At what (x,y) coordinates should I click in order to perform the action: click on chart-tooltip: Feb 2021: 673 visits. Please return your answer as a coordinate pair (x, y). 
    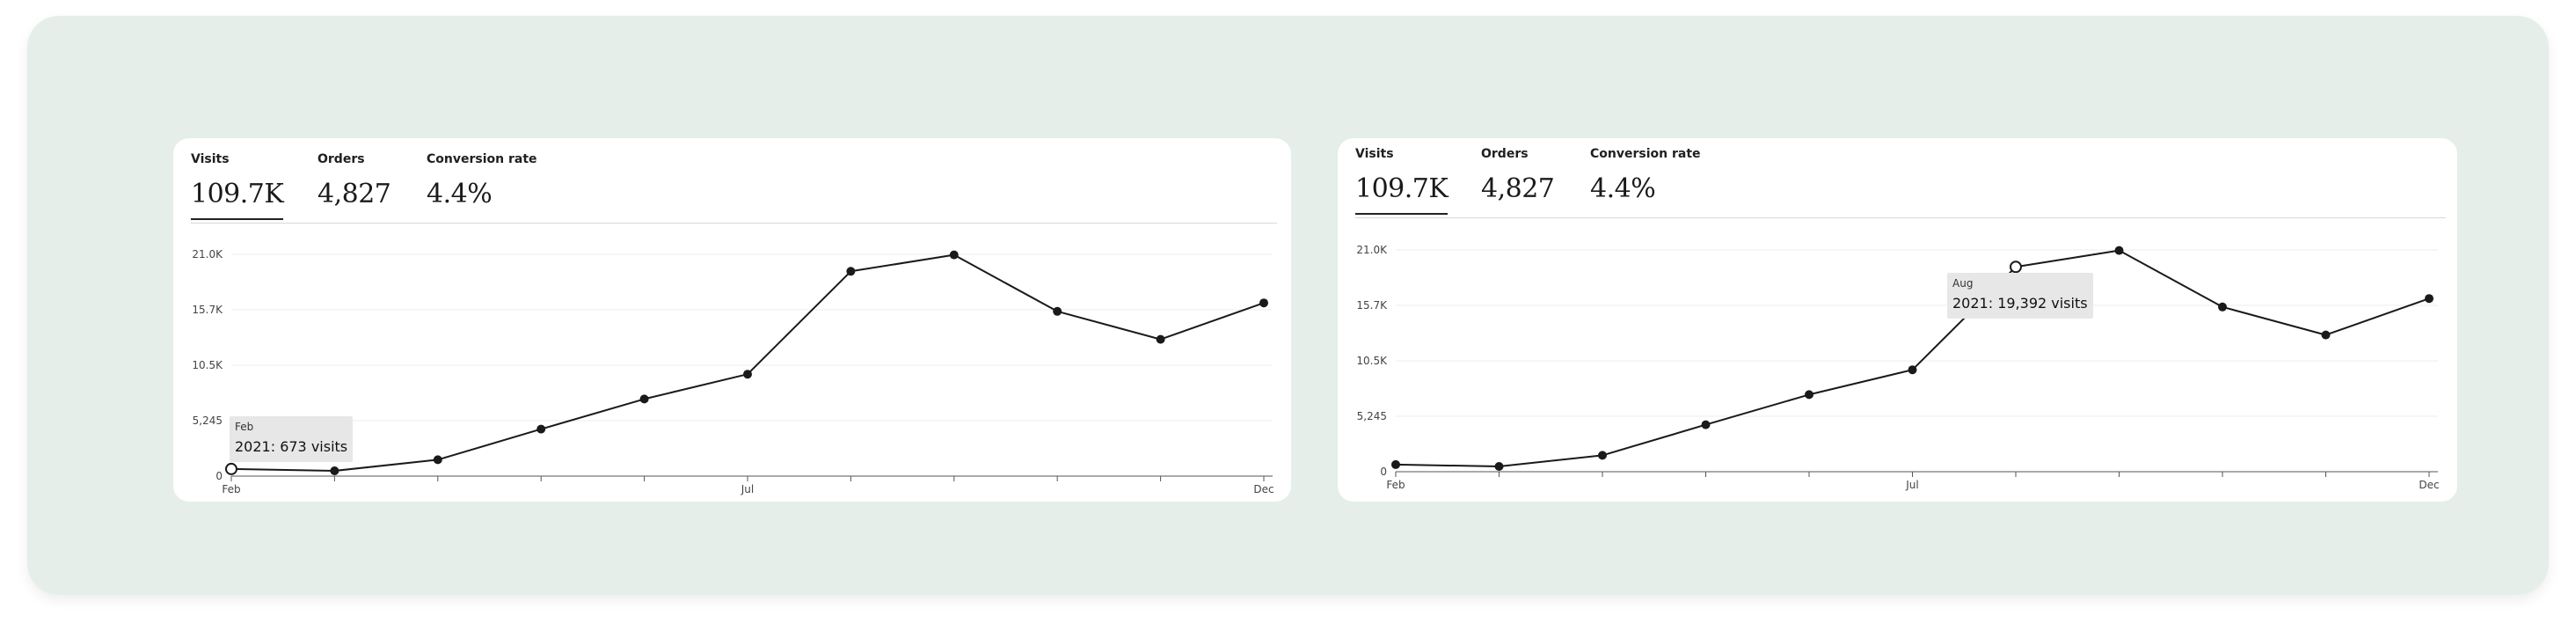
    Looking at the image, I should click on (292, 439).